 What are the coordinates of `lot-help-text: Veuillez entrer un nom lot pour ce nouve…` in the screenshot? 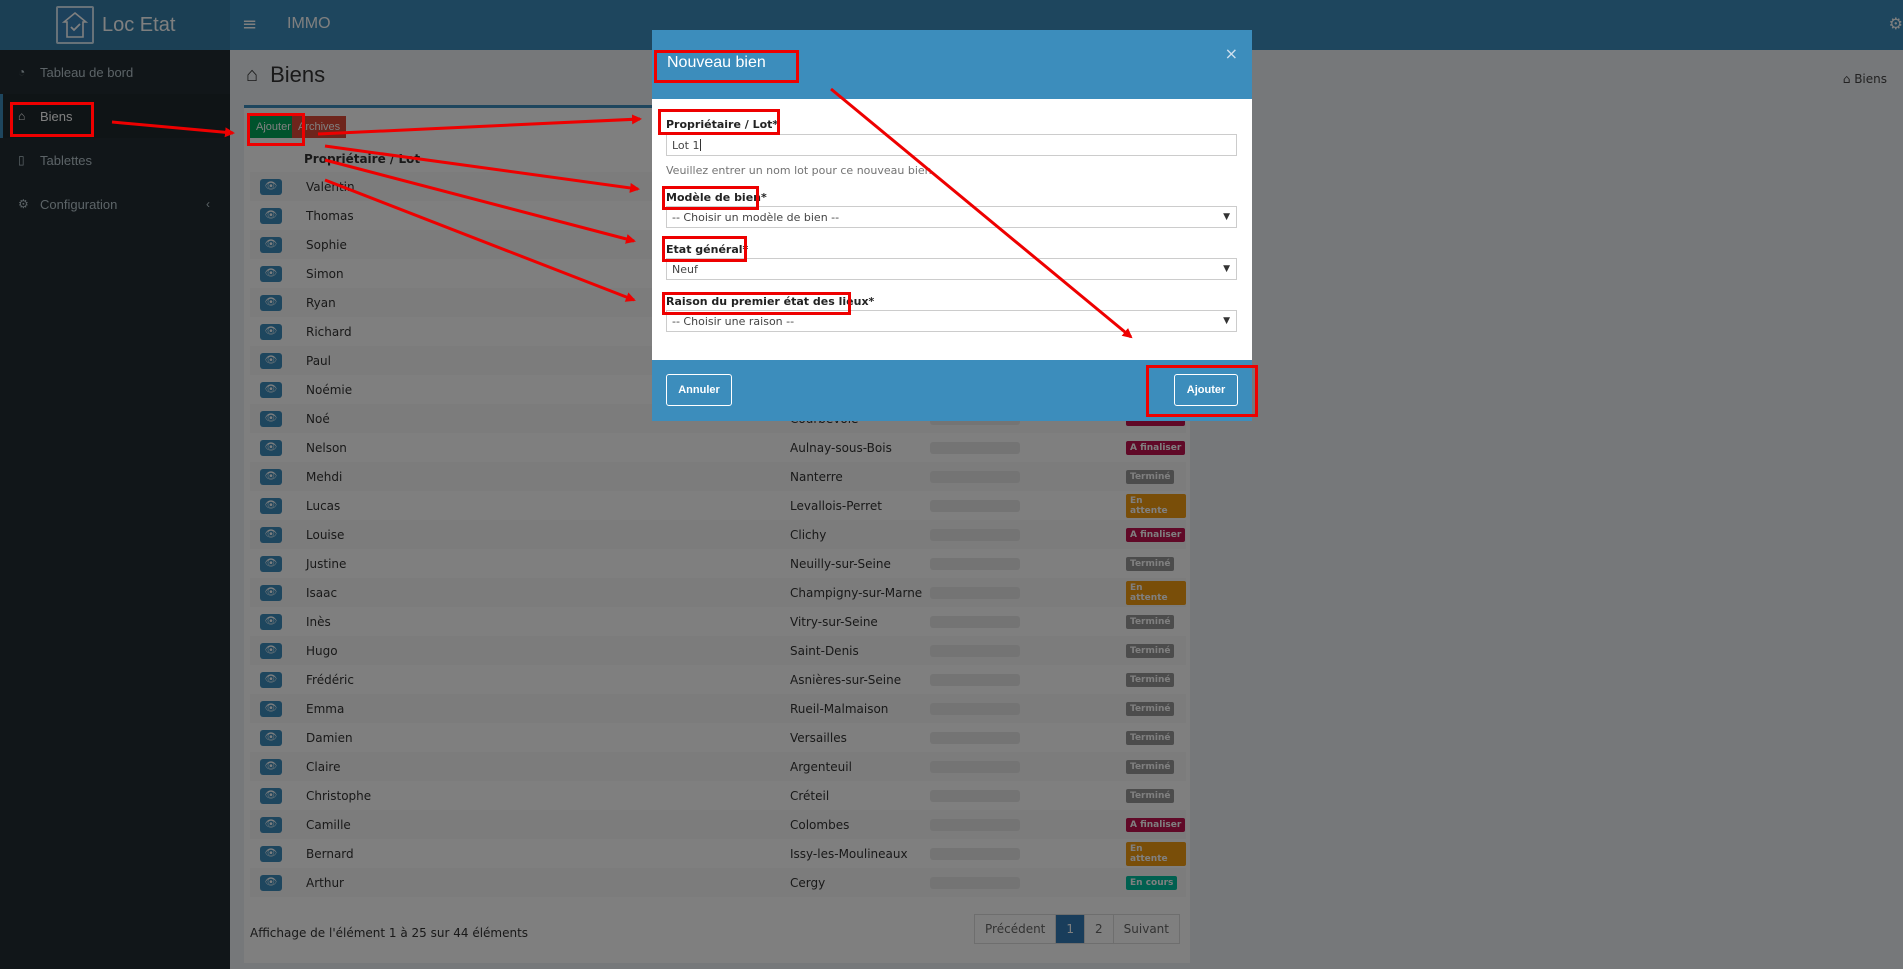 It's located at (799, 170).